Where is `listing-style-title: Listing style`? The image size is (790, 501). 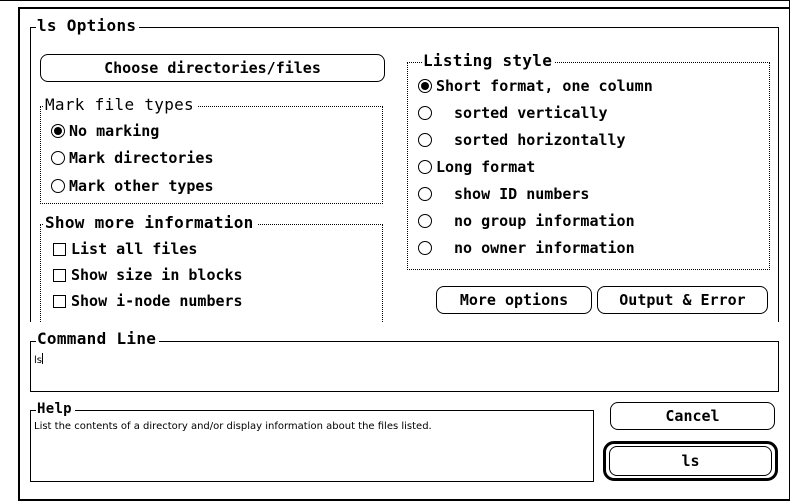 listing-style-title: Listing style is located at coordinates (489, 61).